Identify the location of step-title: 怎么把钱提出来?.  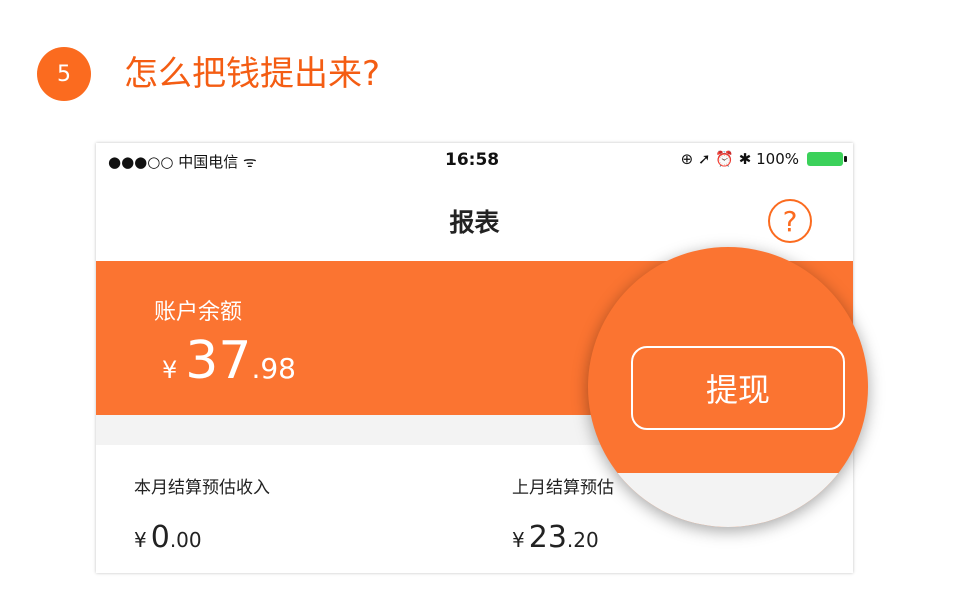
(252, 74).